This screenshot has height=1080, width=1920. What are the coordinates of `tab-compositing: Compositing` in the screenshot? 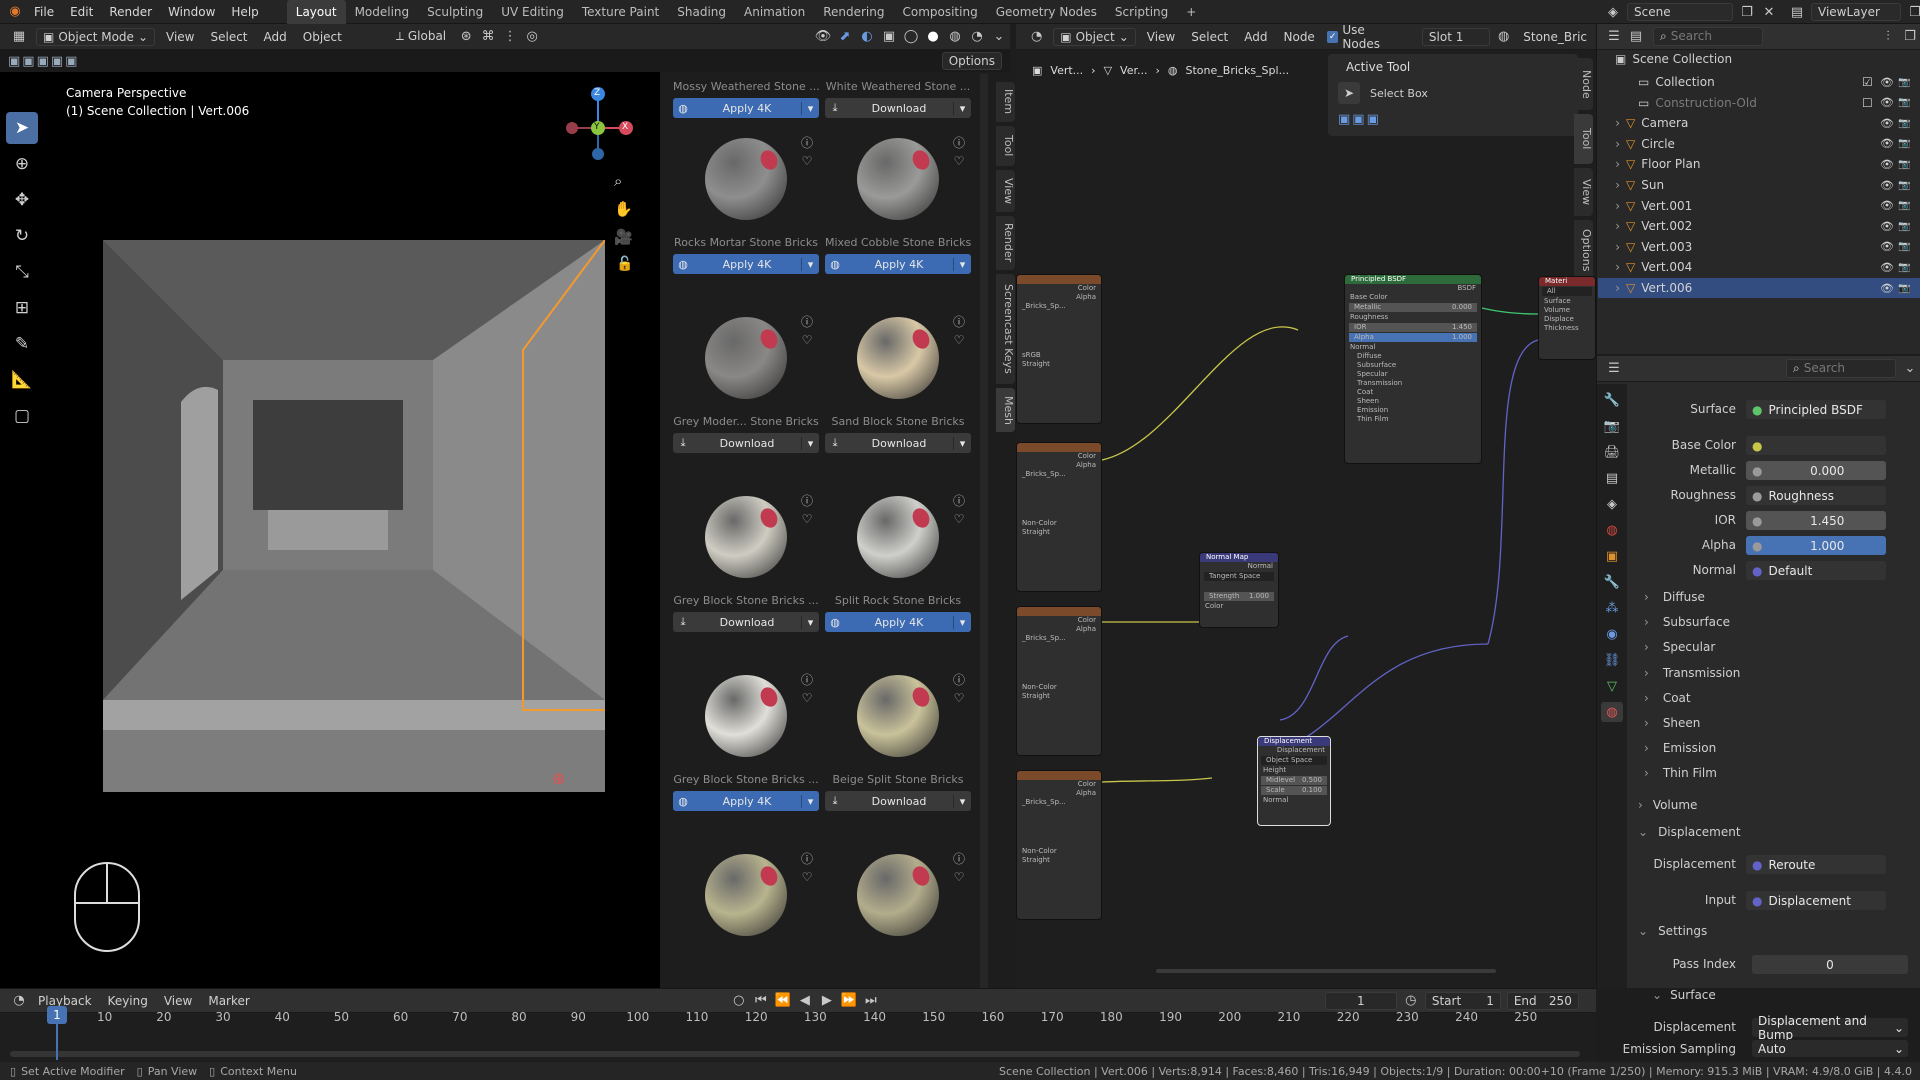 It's located at (939, 12).